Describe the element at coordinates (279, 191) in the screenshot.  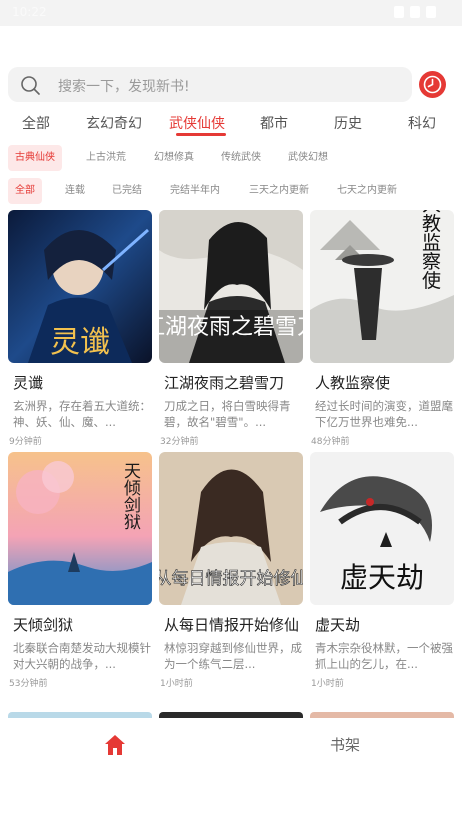
I see `filter-updated-3-days: 三天之内更新` at that location.